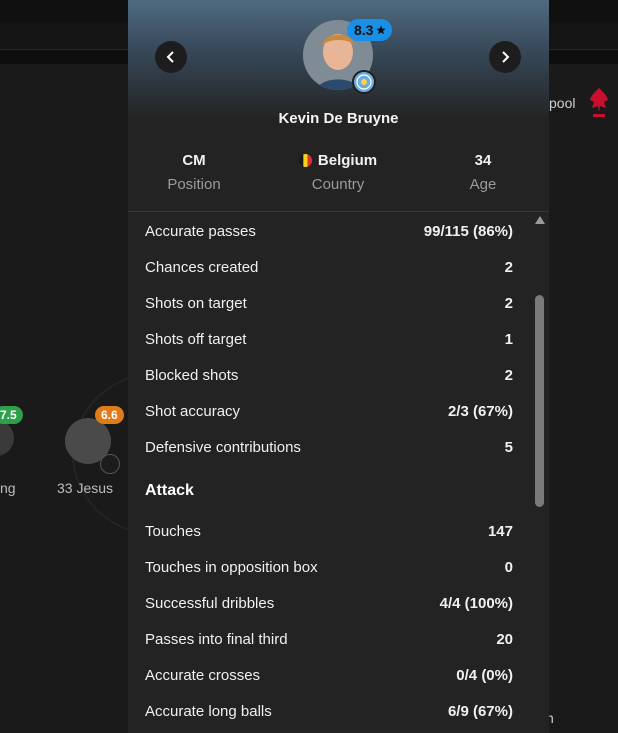 Image resolution: width=618 pixels, height=733 pixels. What do you see at coordinates (381, 30) in the screenshot?
I see `star-icon` at bounding box center [381, 30].